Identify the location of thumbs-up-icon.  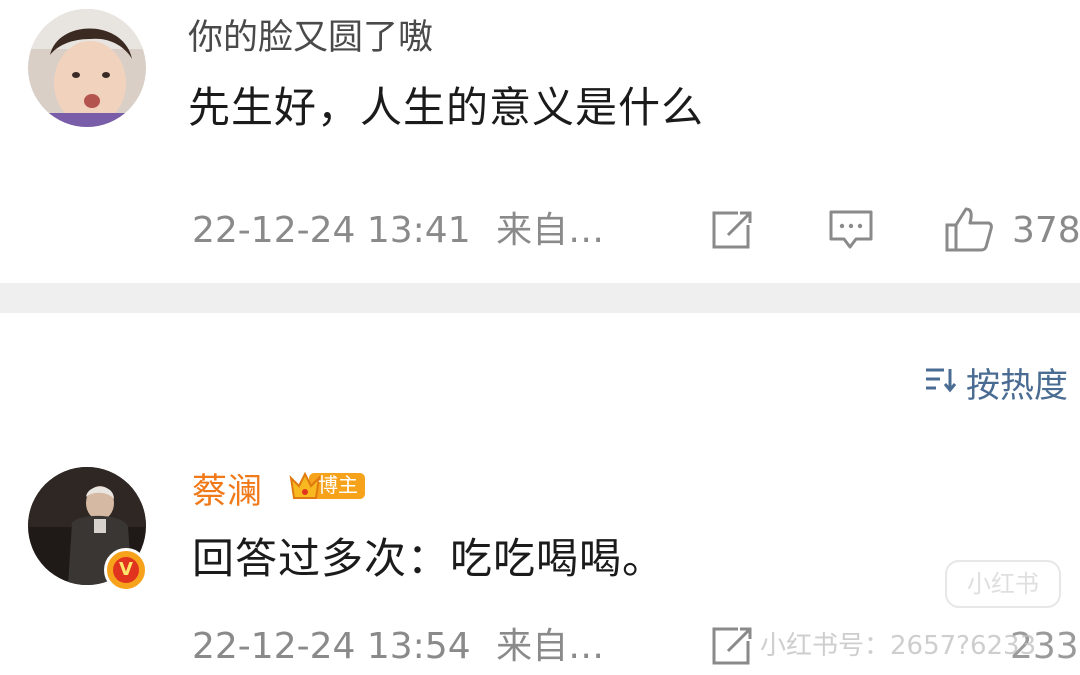
(969, 229).